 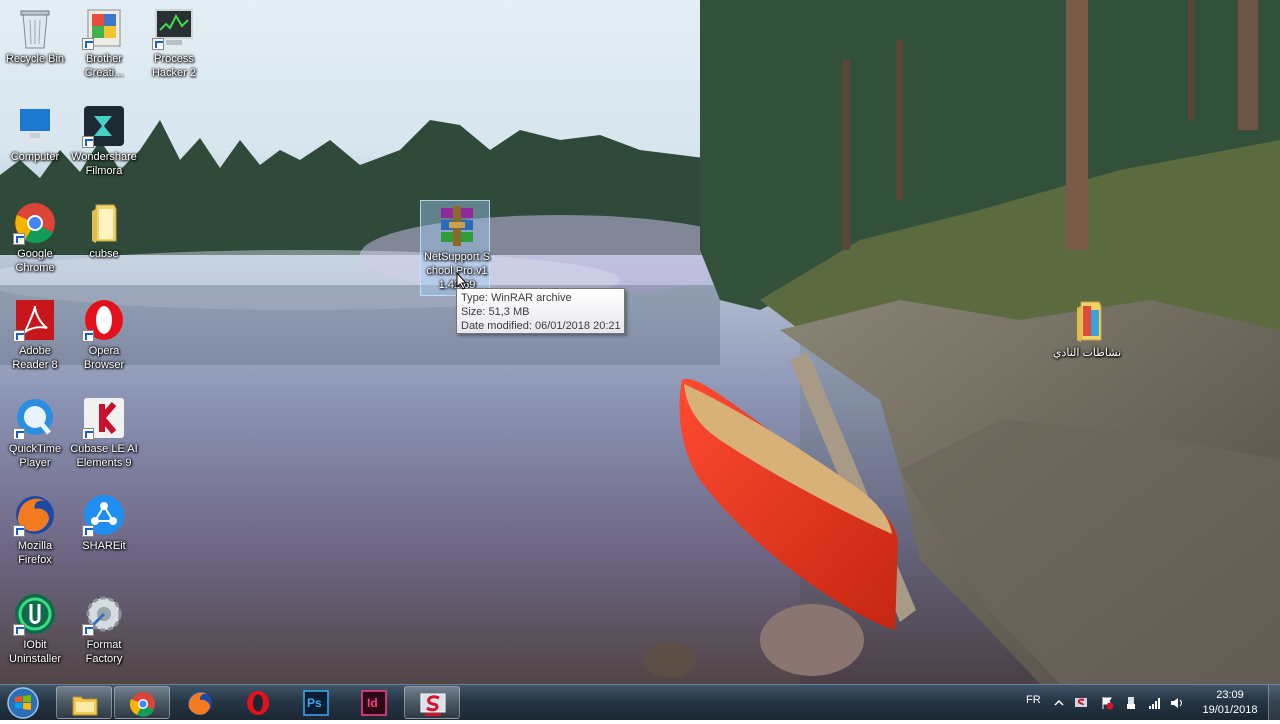 I want to click on taskbar-opera, so click(x=258, y=702).